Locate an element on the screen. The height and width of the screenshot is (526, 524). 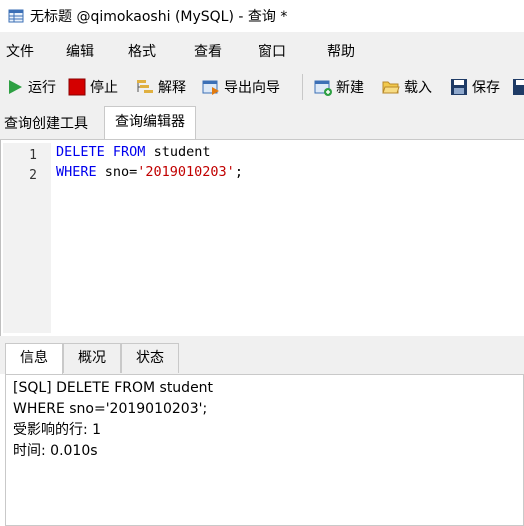
menu-edit: 编辑 is located at coordinates (80, 51).